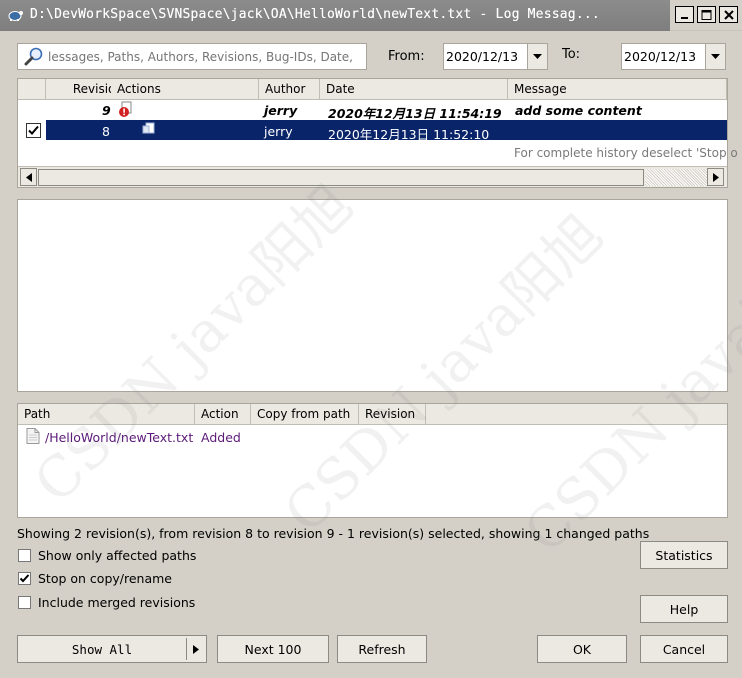  I want to click on from-date-value: 2020/12/13, so click(482, 56).